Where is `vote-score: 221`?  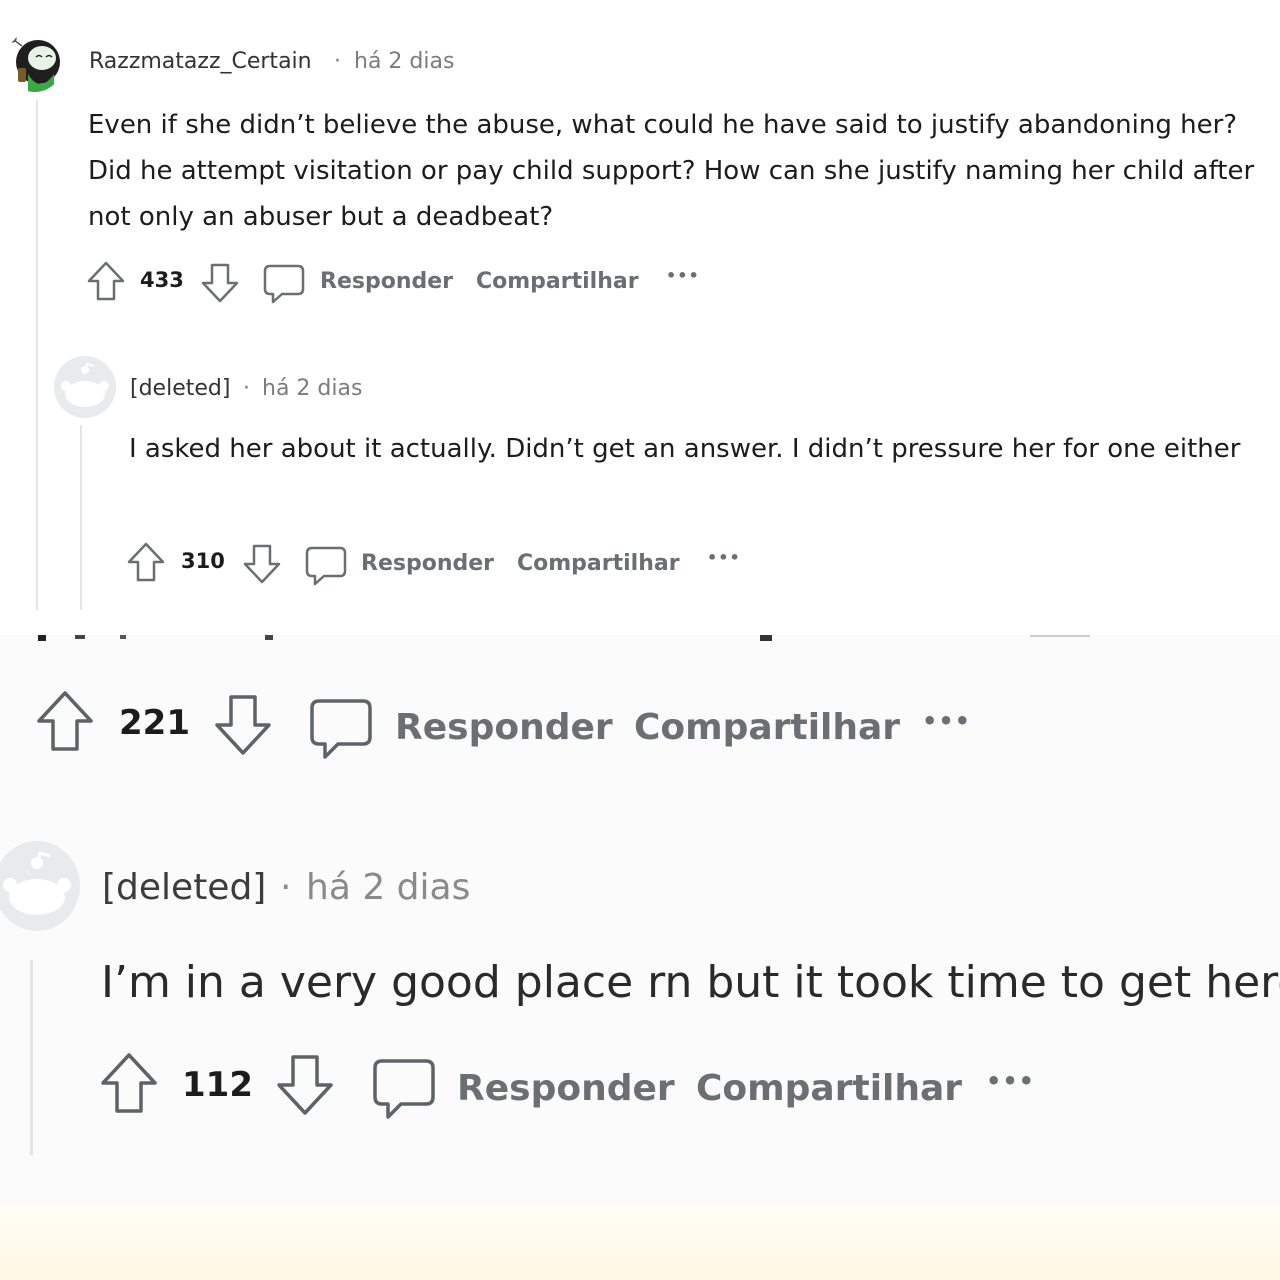
vote-score: 221 is located at coordinates (154, 723).